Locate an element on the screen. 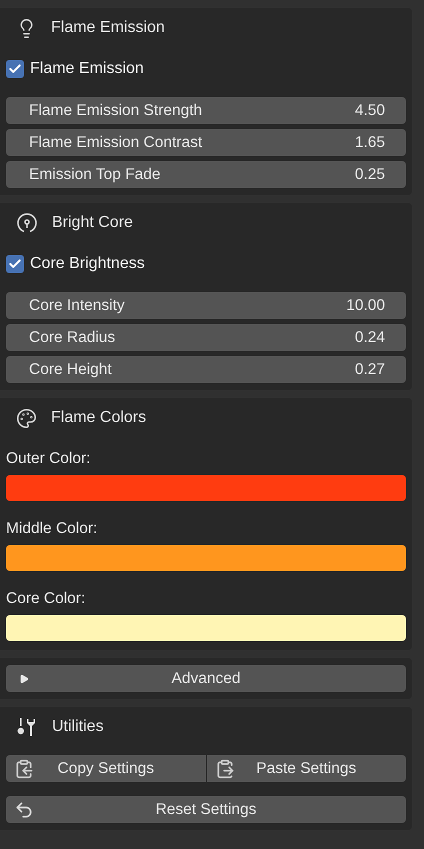 The height and width of the screenshot is (849, 424). reset-button: Reset Settings is located at coordinates (206, 809).